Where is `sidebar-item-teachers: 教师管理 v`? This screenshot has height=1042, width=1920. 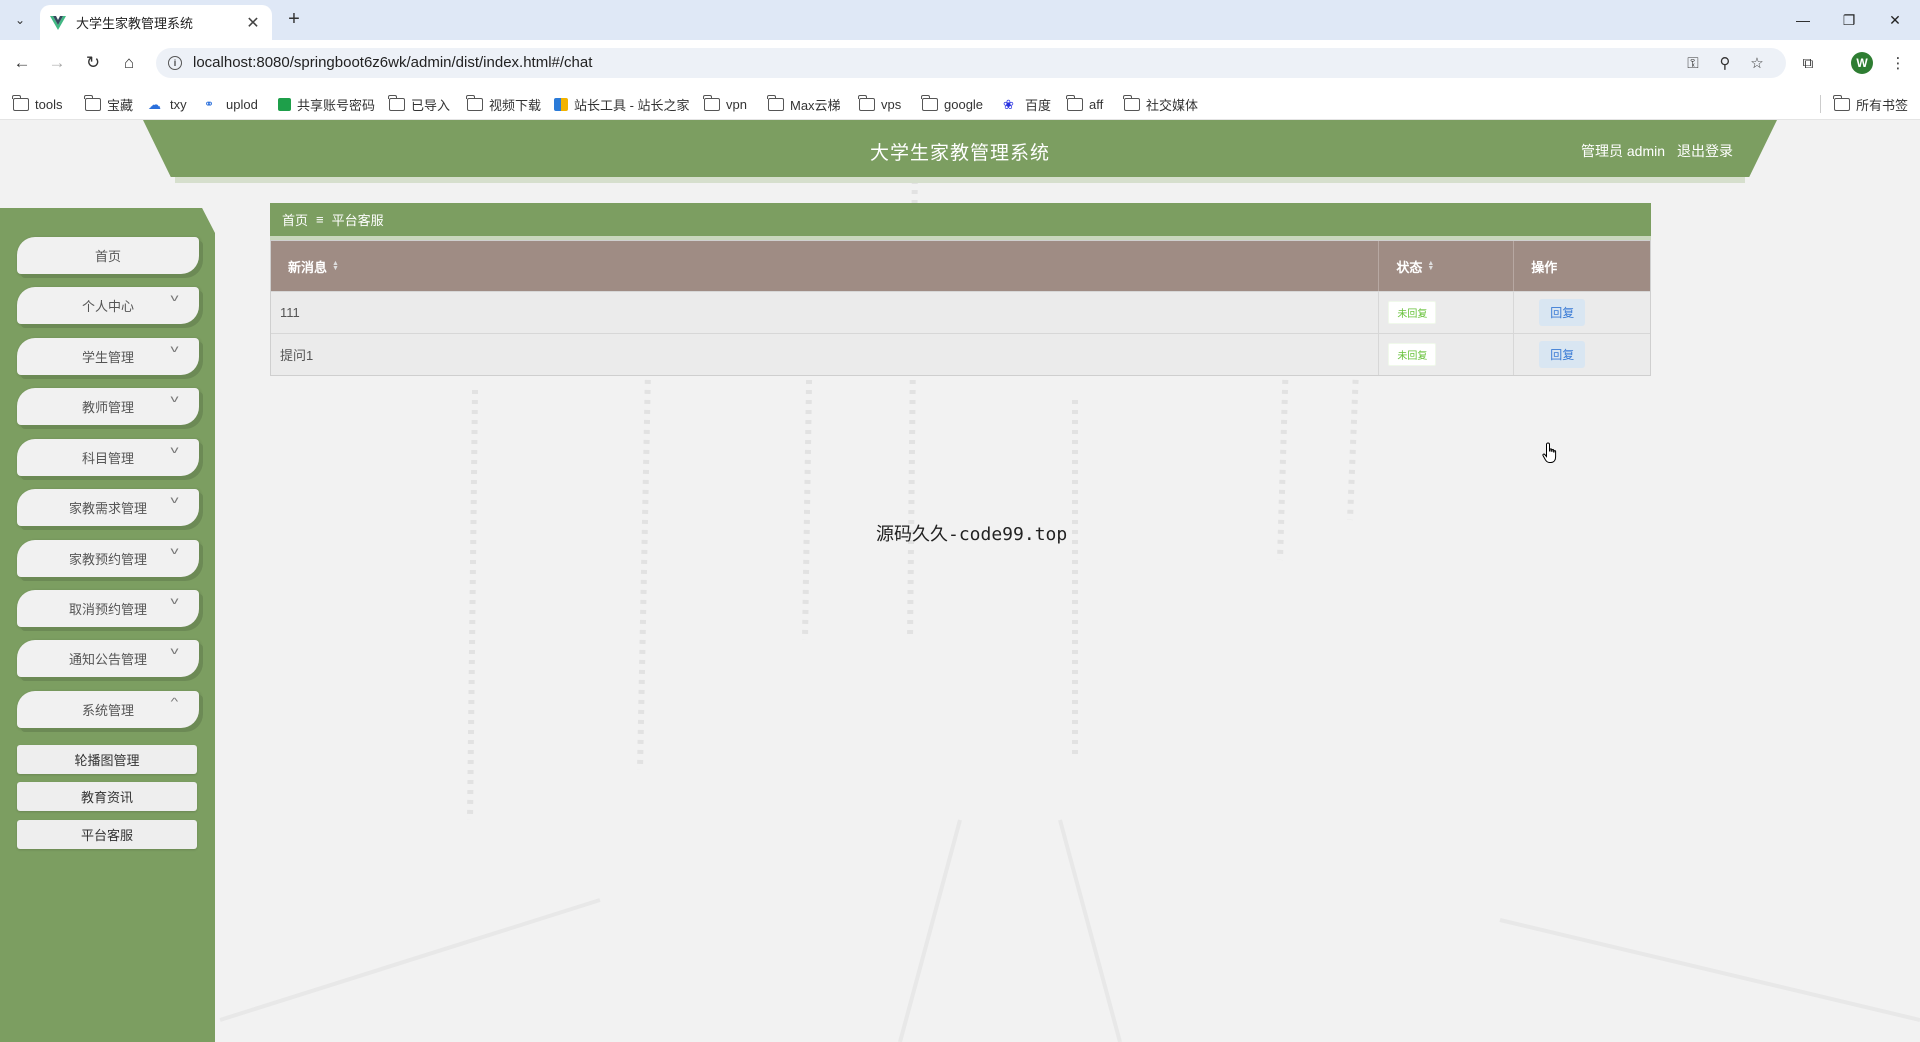 sidebar-item-teachers: 教师管理 v is located at coordinates (108, 406).